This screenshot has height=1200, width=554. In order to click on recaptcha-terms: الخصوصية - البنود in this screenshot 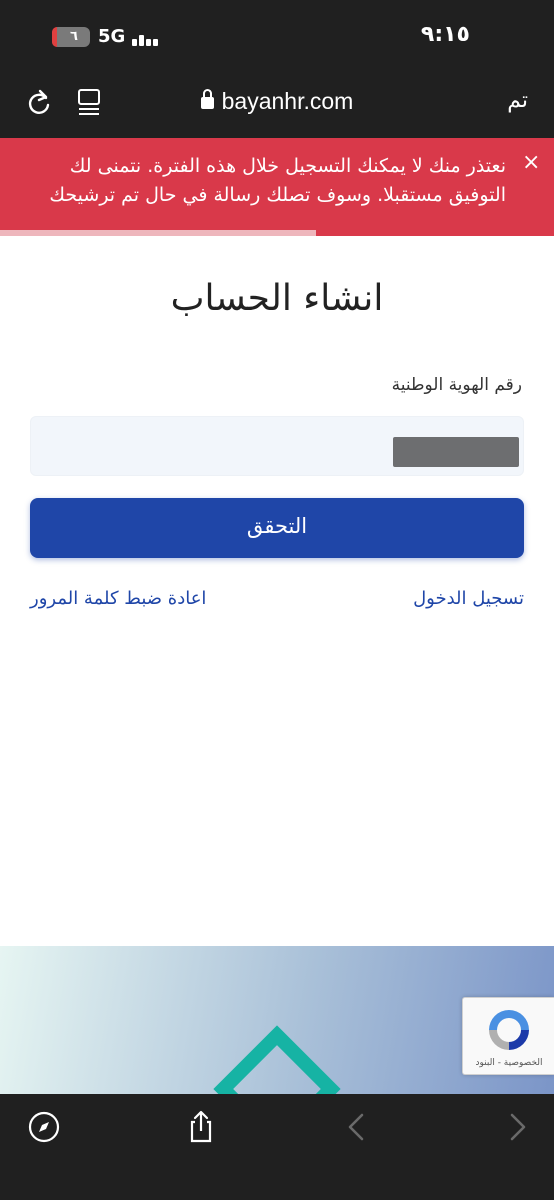, I will do `click(508, 1063)`.